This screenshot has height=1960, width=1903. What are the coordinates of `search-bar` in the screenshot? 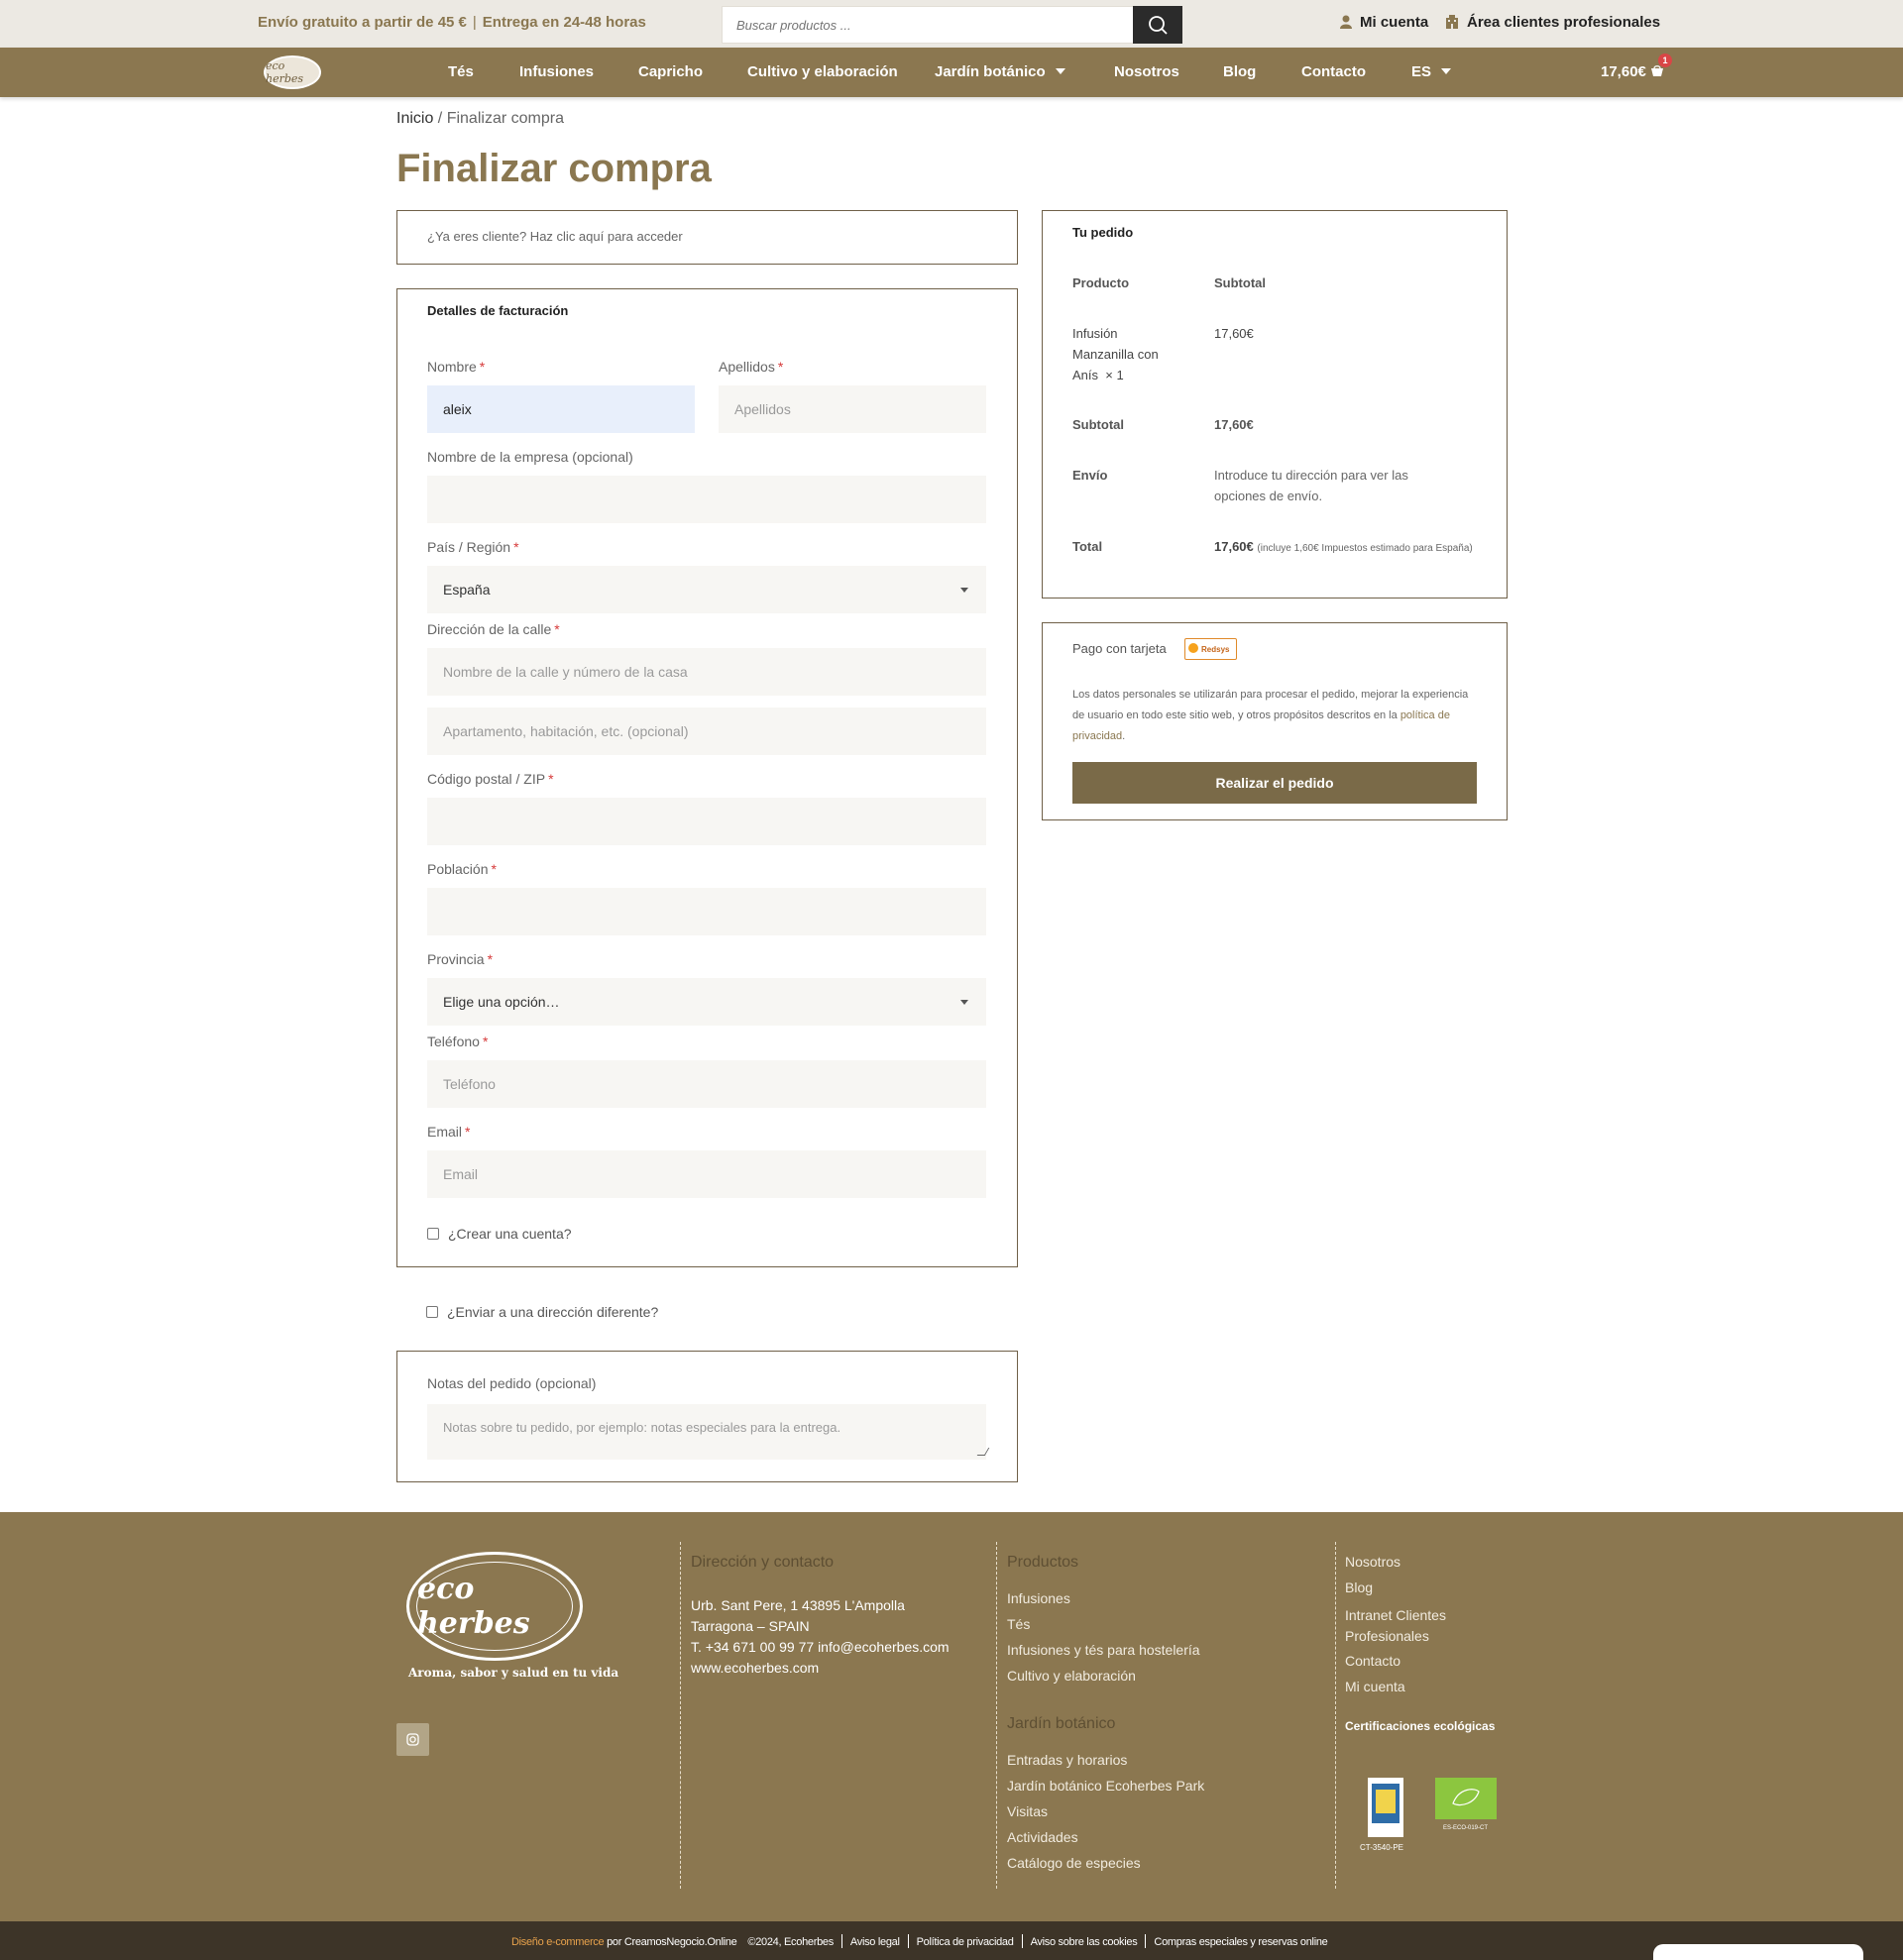 It's located at (952, 25).